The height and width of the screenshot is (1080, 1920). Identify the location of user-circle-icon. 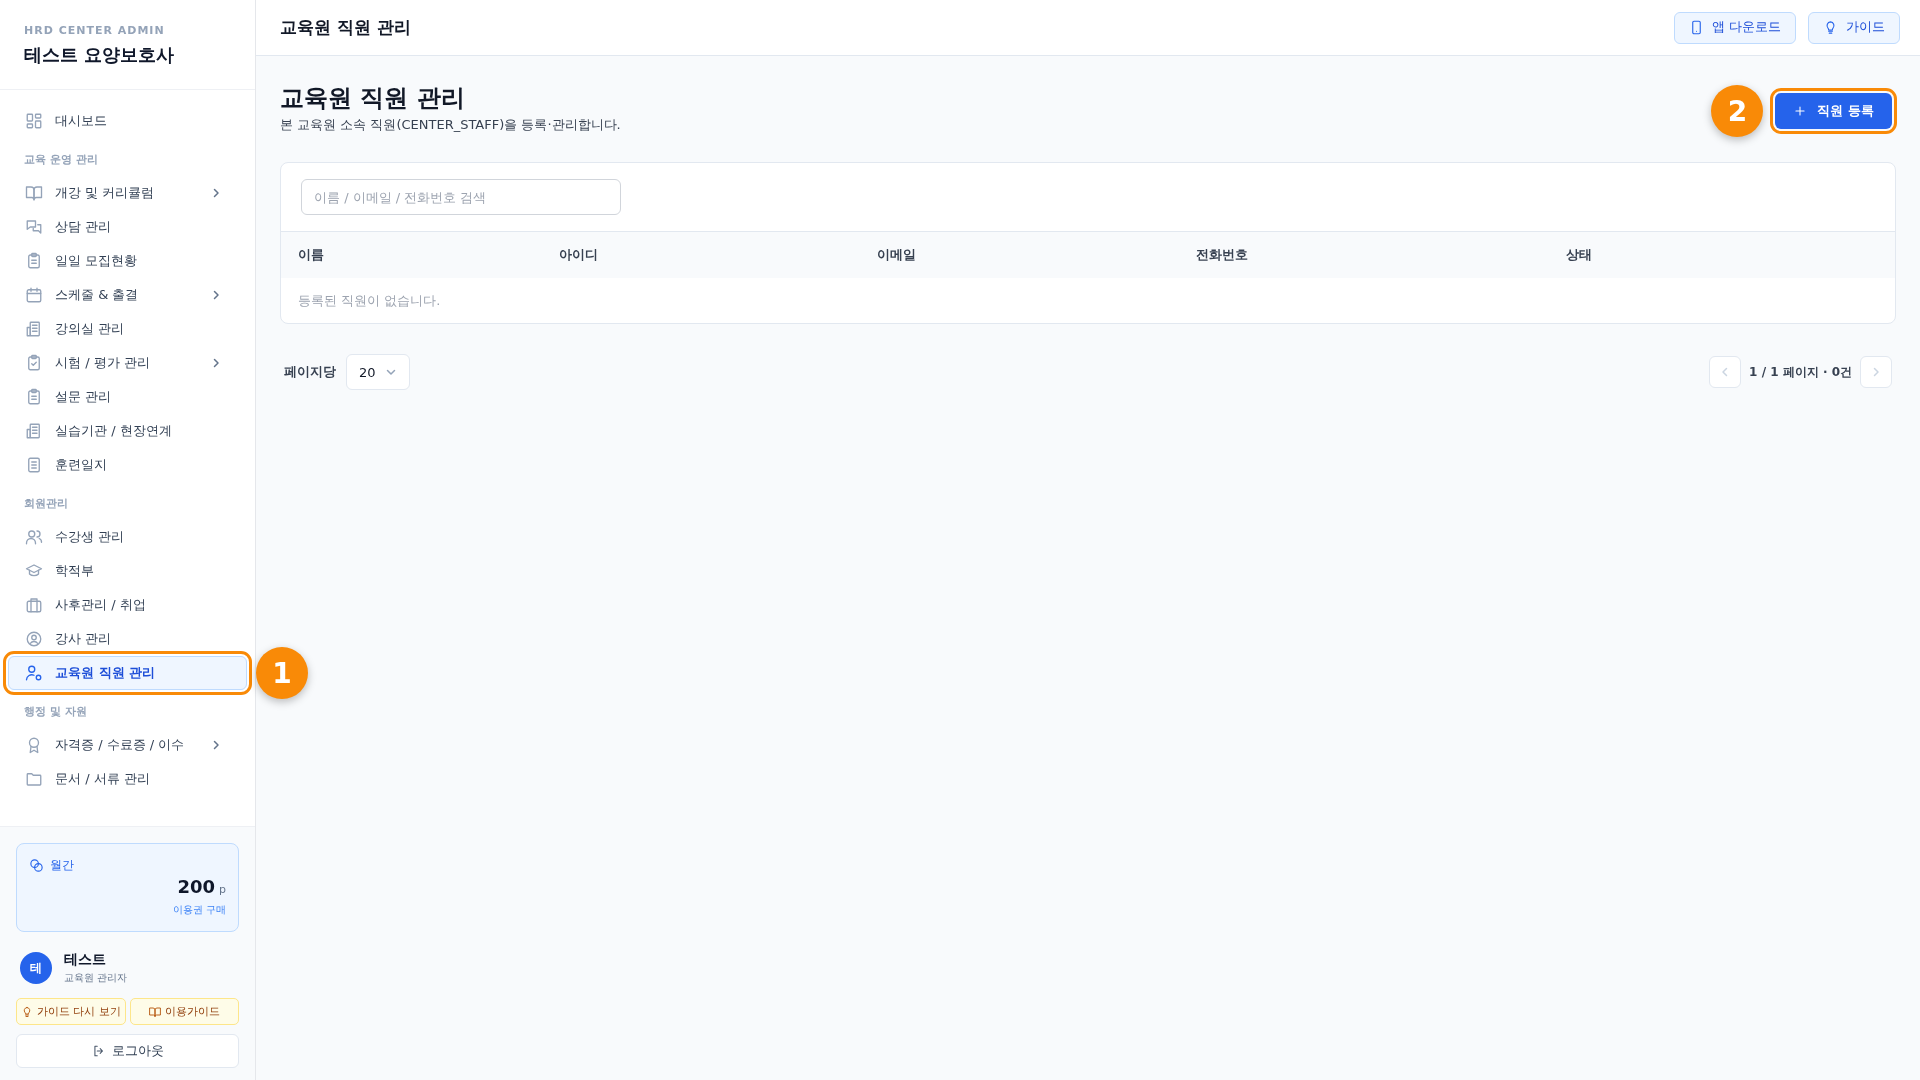
(34, 639).